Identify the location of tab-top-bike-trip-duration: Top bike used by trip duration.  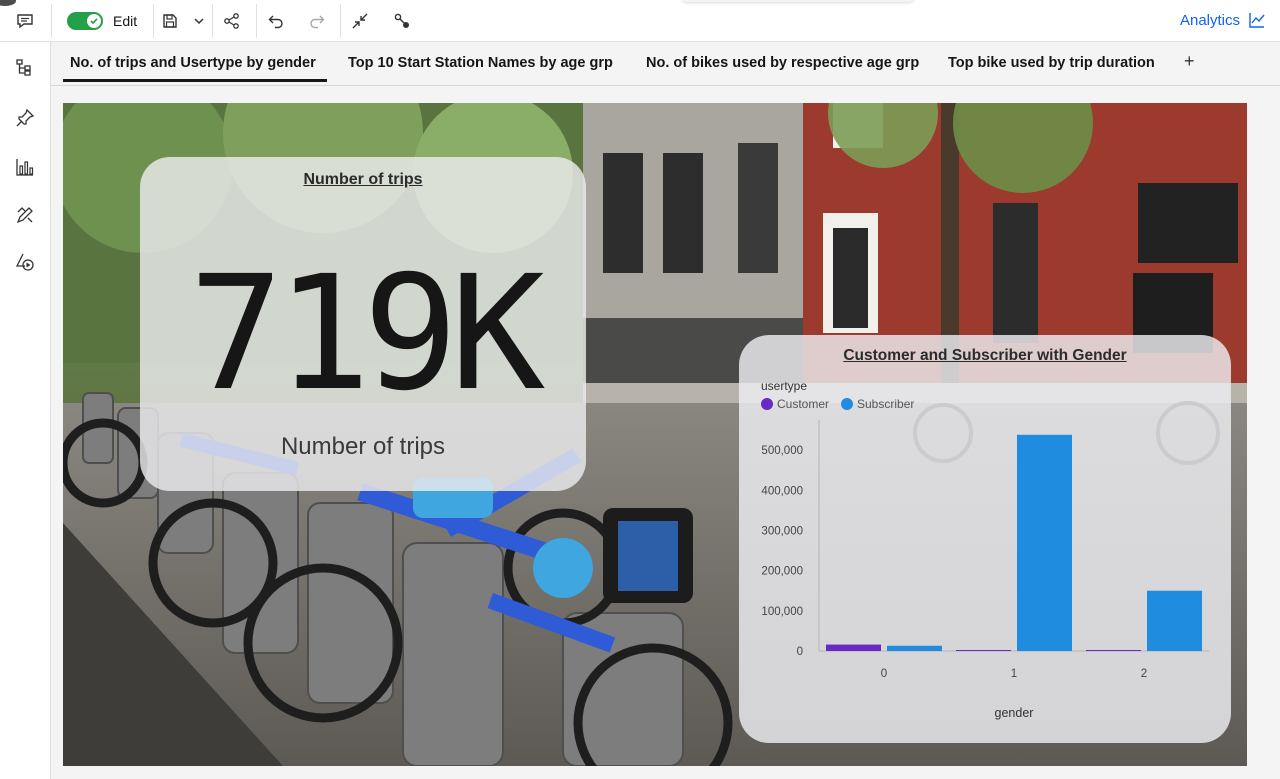
(1051, 63).